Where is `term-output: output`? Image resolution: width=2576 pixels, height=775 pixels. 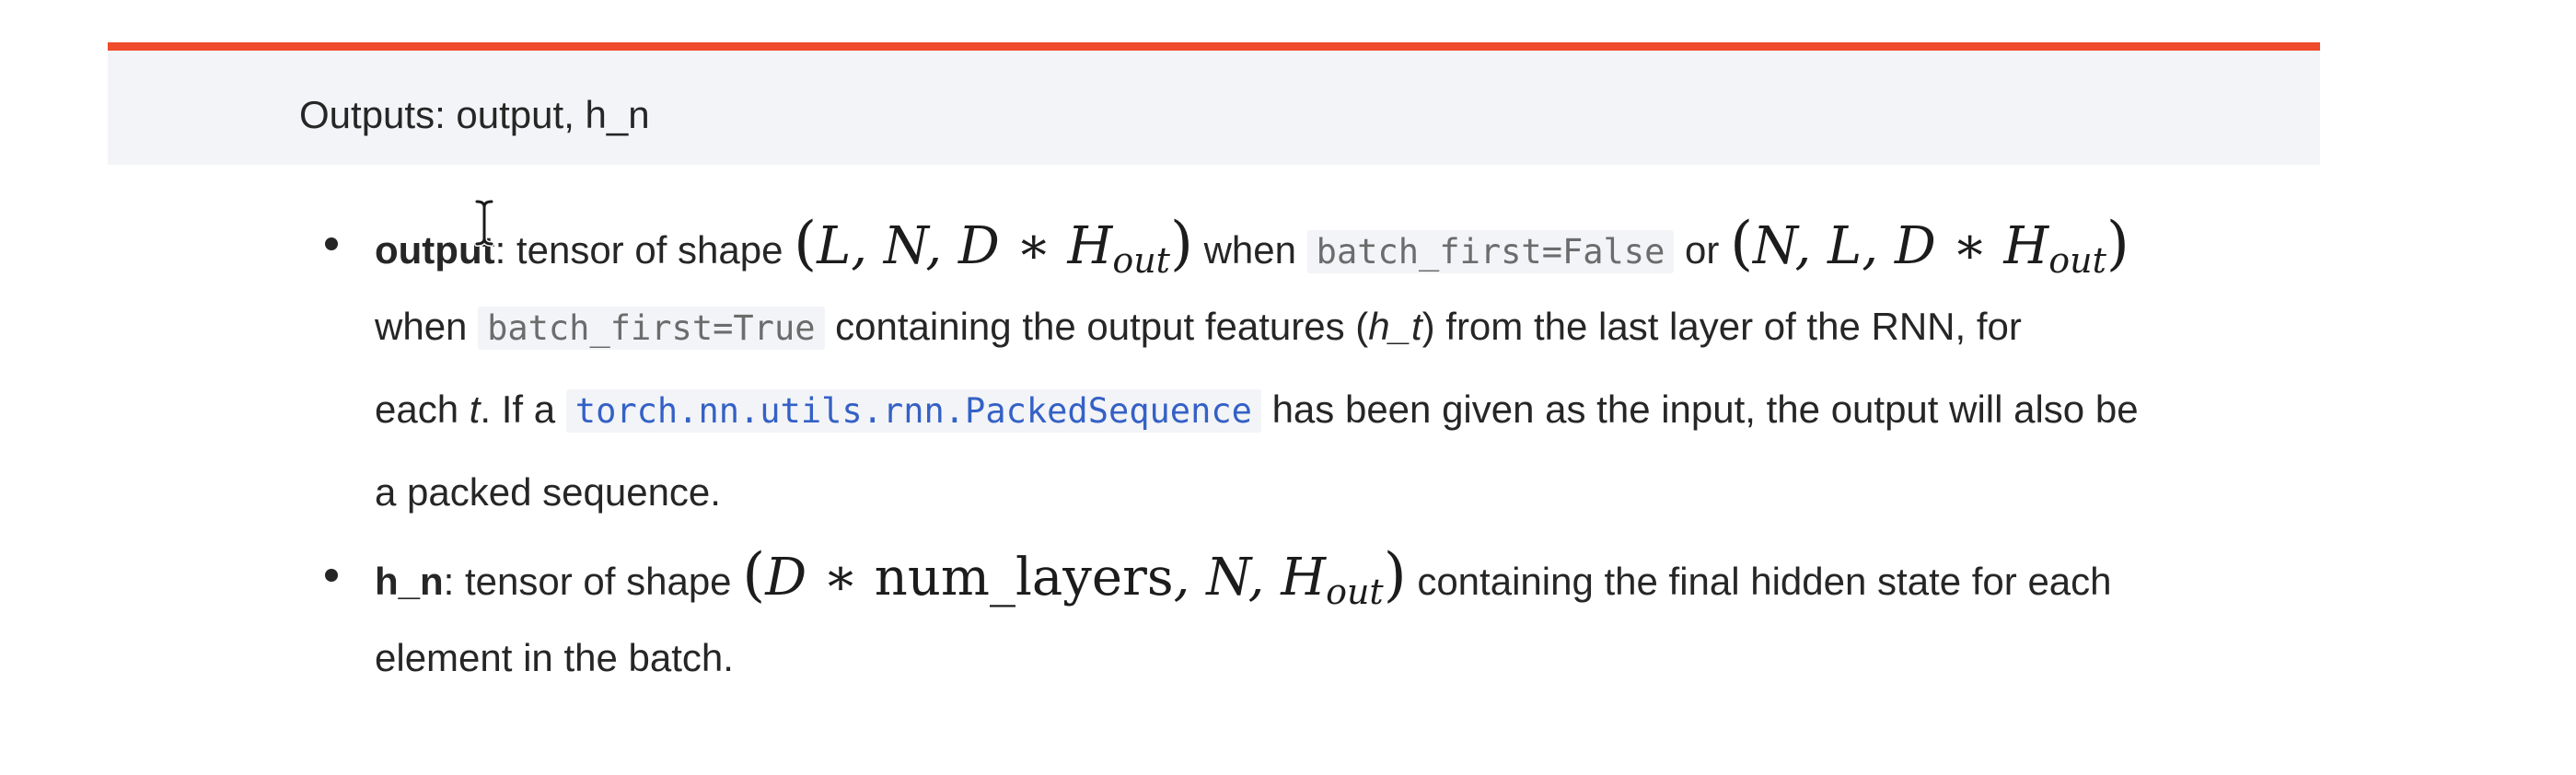
term-output: output is located at coordinates (435, 250).